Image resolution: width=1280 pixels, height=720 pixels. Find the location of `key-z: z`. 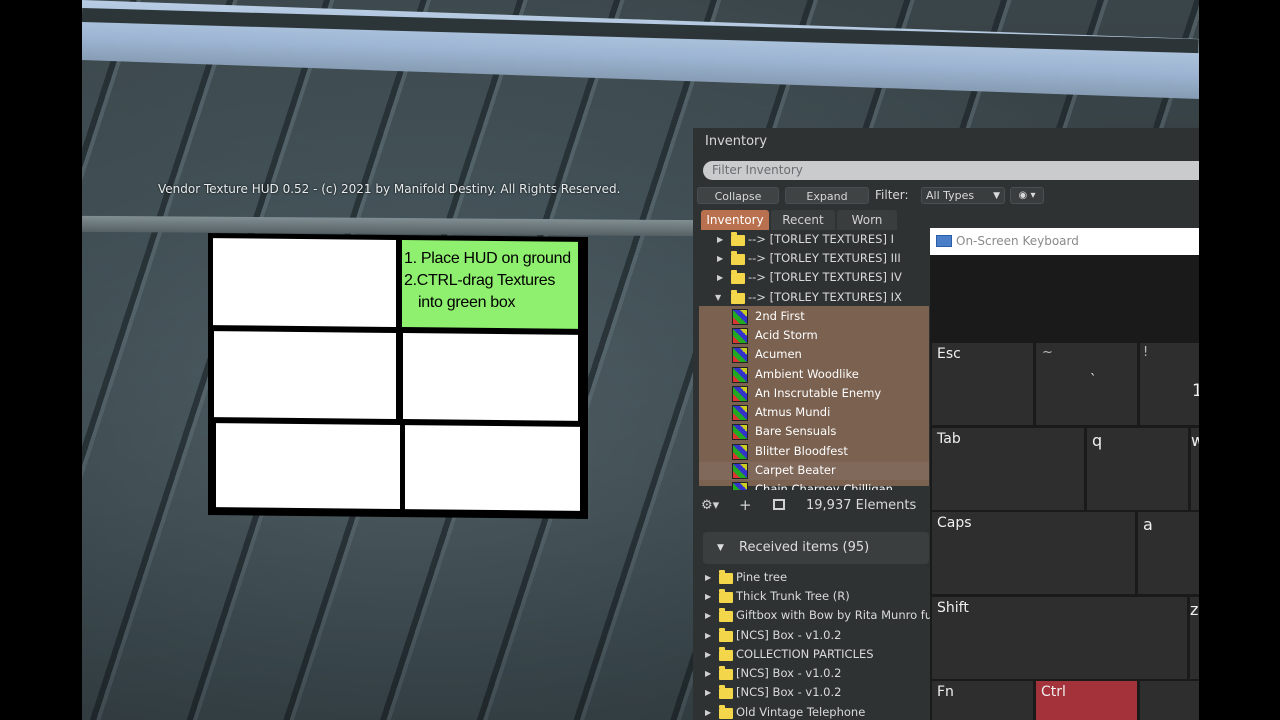

key-z: z is located at coordinates (1194, 638).